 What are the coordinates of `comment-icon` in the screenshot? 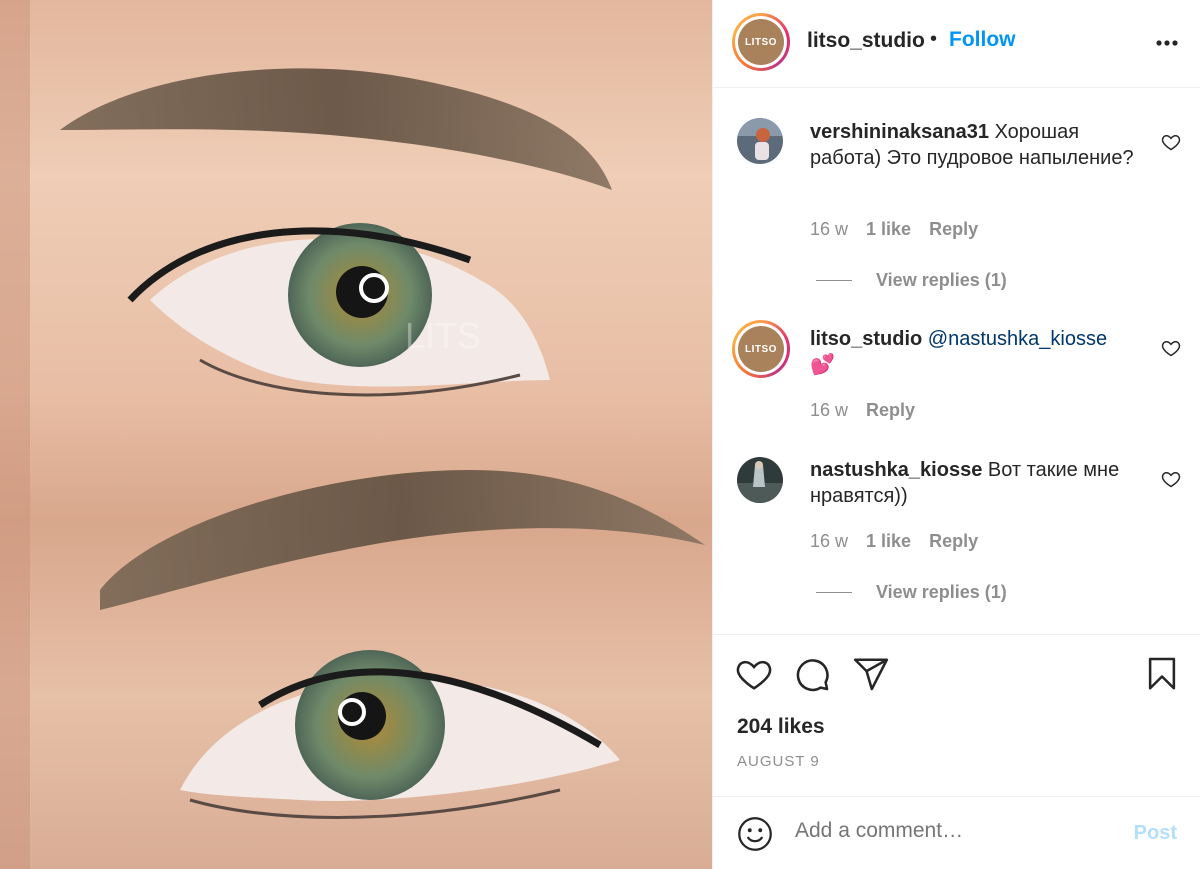 It's located at (812, 674).